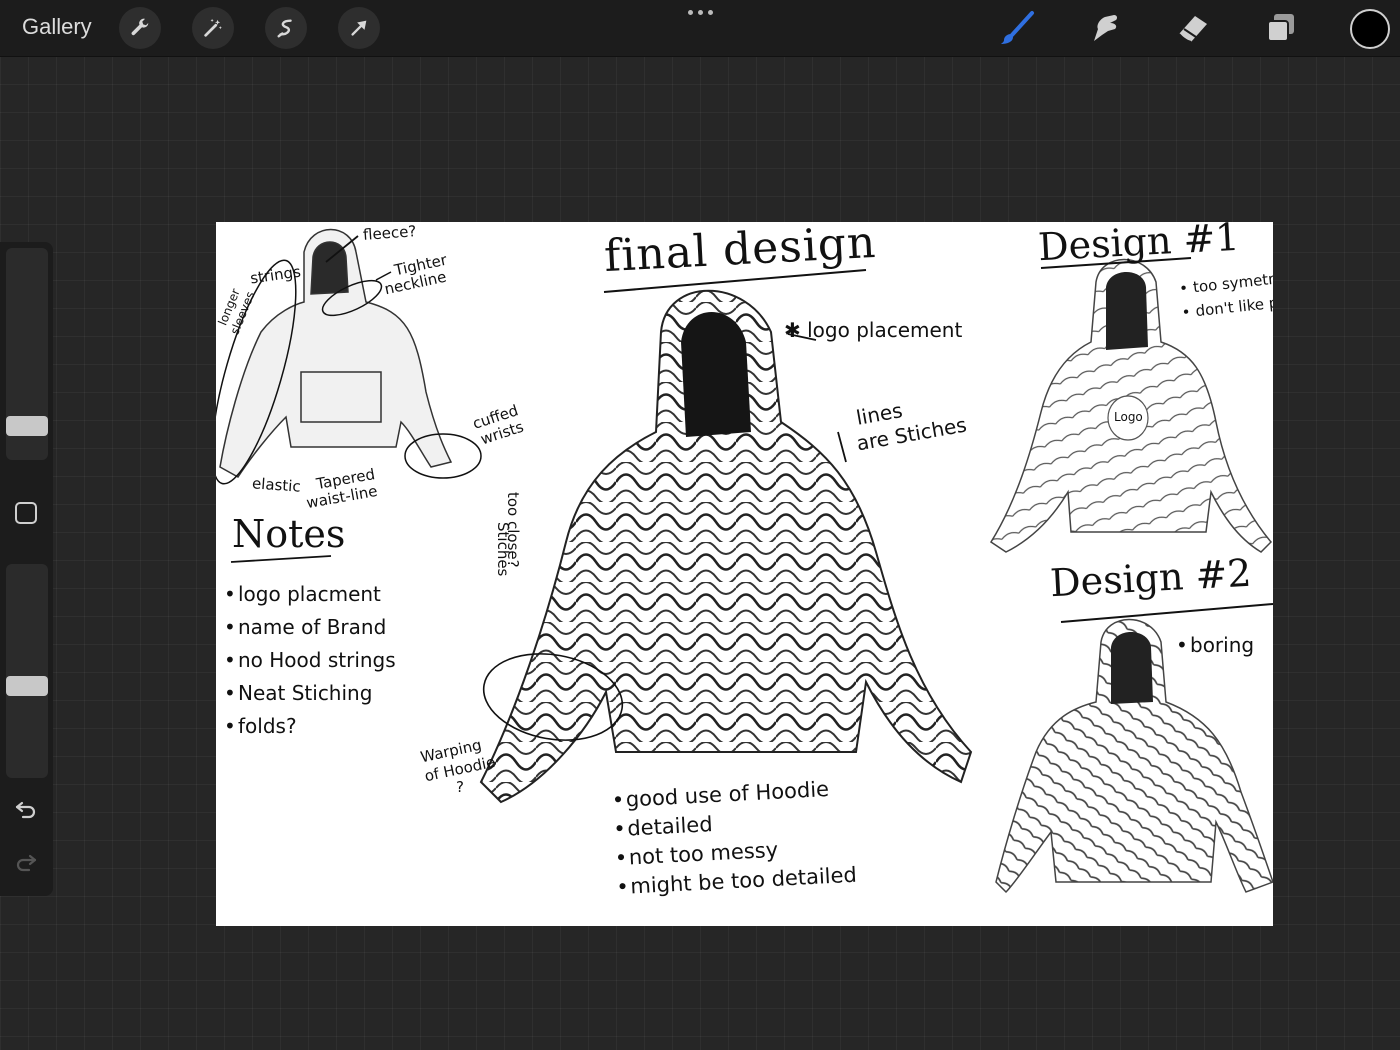  Describe the element at coordinates (389, 233) in the screenshot. I see `annotation-fleece: fleece?` at that location.